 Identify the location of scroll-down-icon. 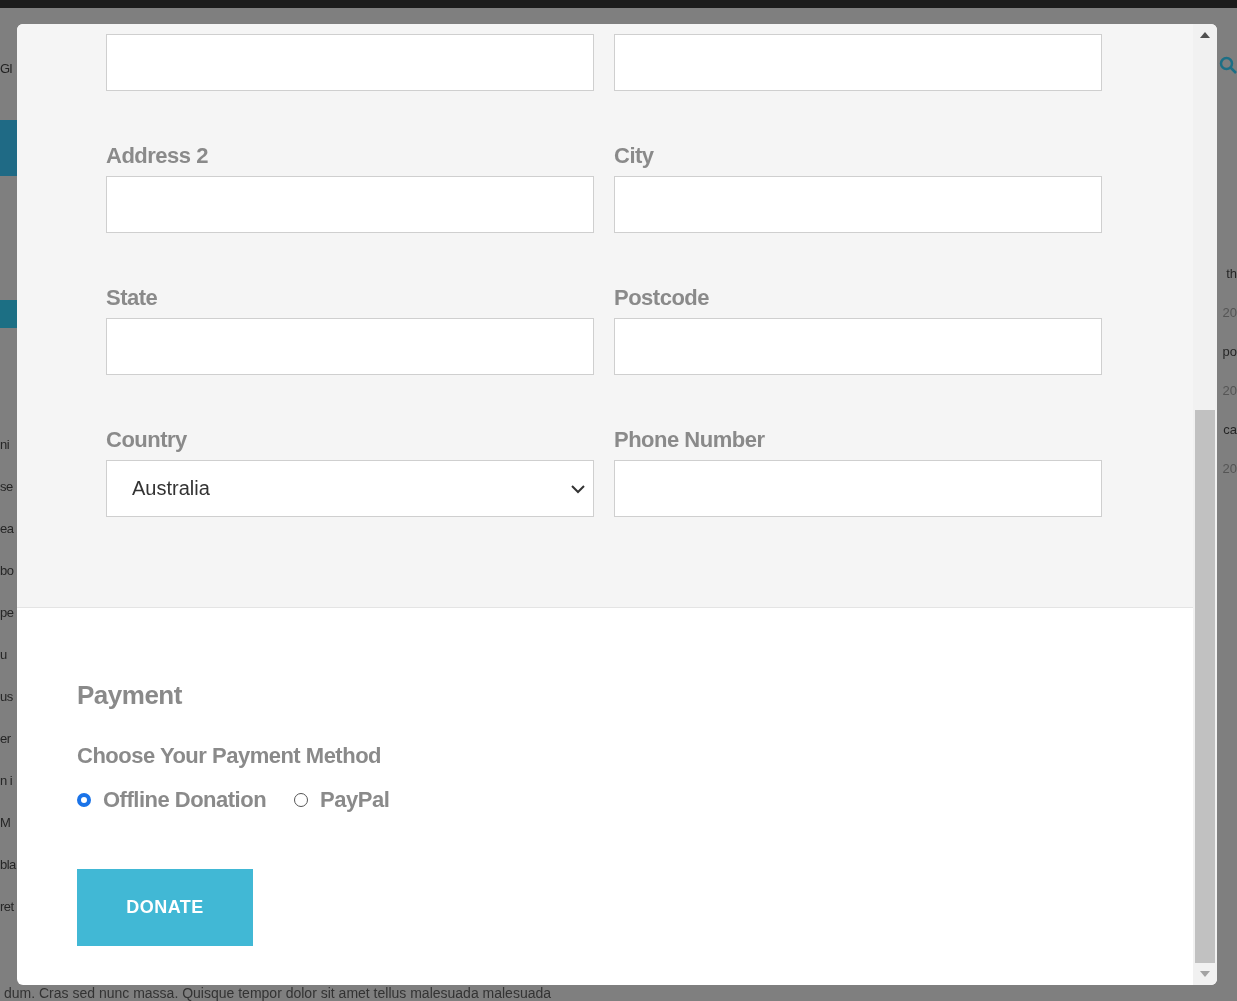
(1205, 974).